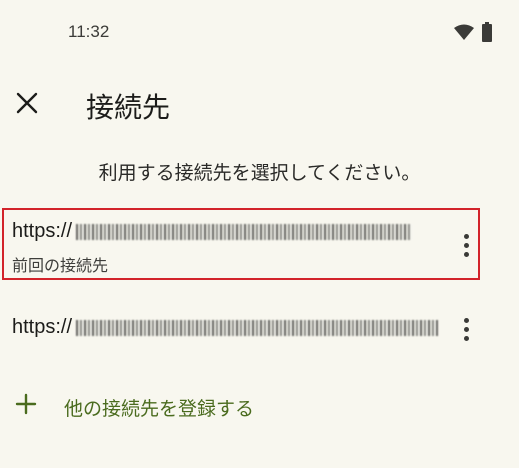 The width and height of the screenshot is (519, 468). I want to click on plus-icon, so click(26, 404).